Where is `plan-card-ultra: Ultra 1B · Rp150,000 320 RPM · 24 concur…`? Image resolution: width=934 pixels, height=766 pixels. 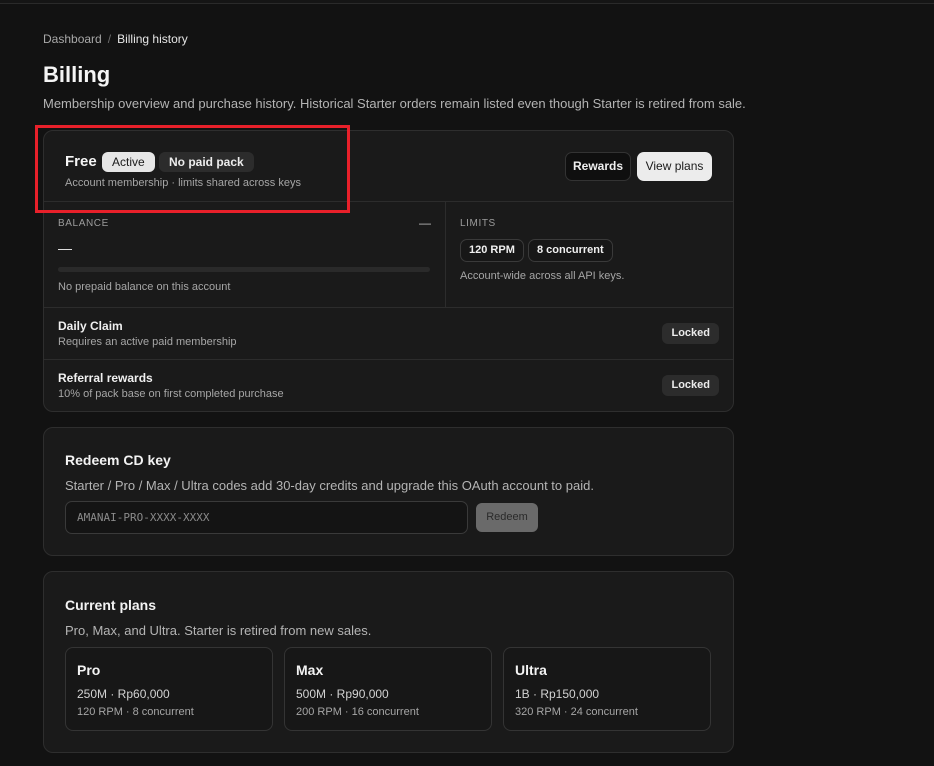
plan-card-ultra: Ultra 1B · Rp150,000 320 RPM · 24 concur… is located at coordinates (607, 689).